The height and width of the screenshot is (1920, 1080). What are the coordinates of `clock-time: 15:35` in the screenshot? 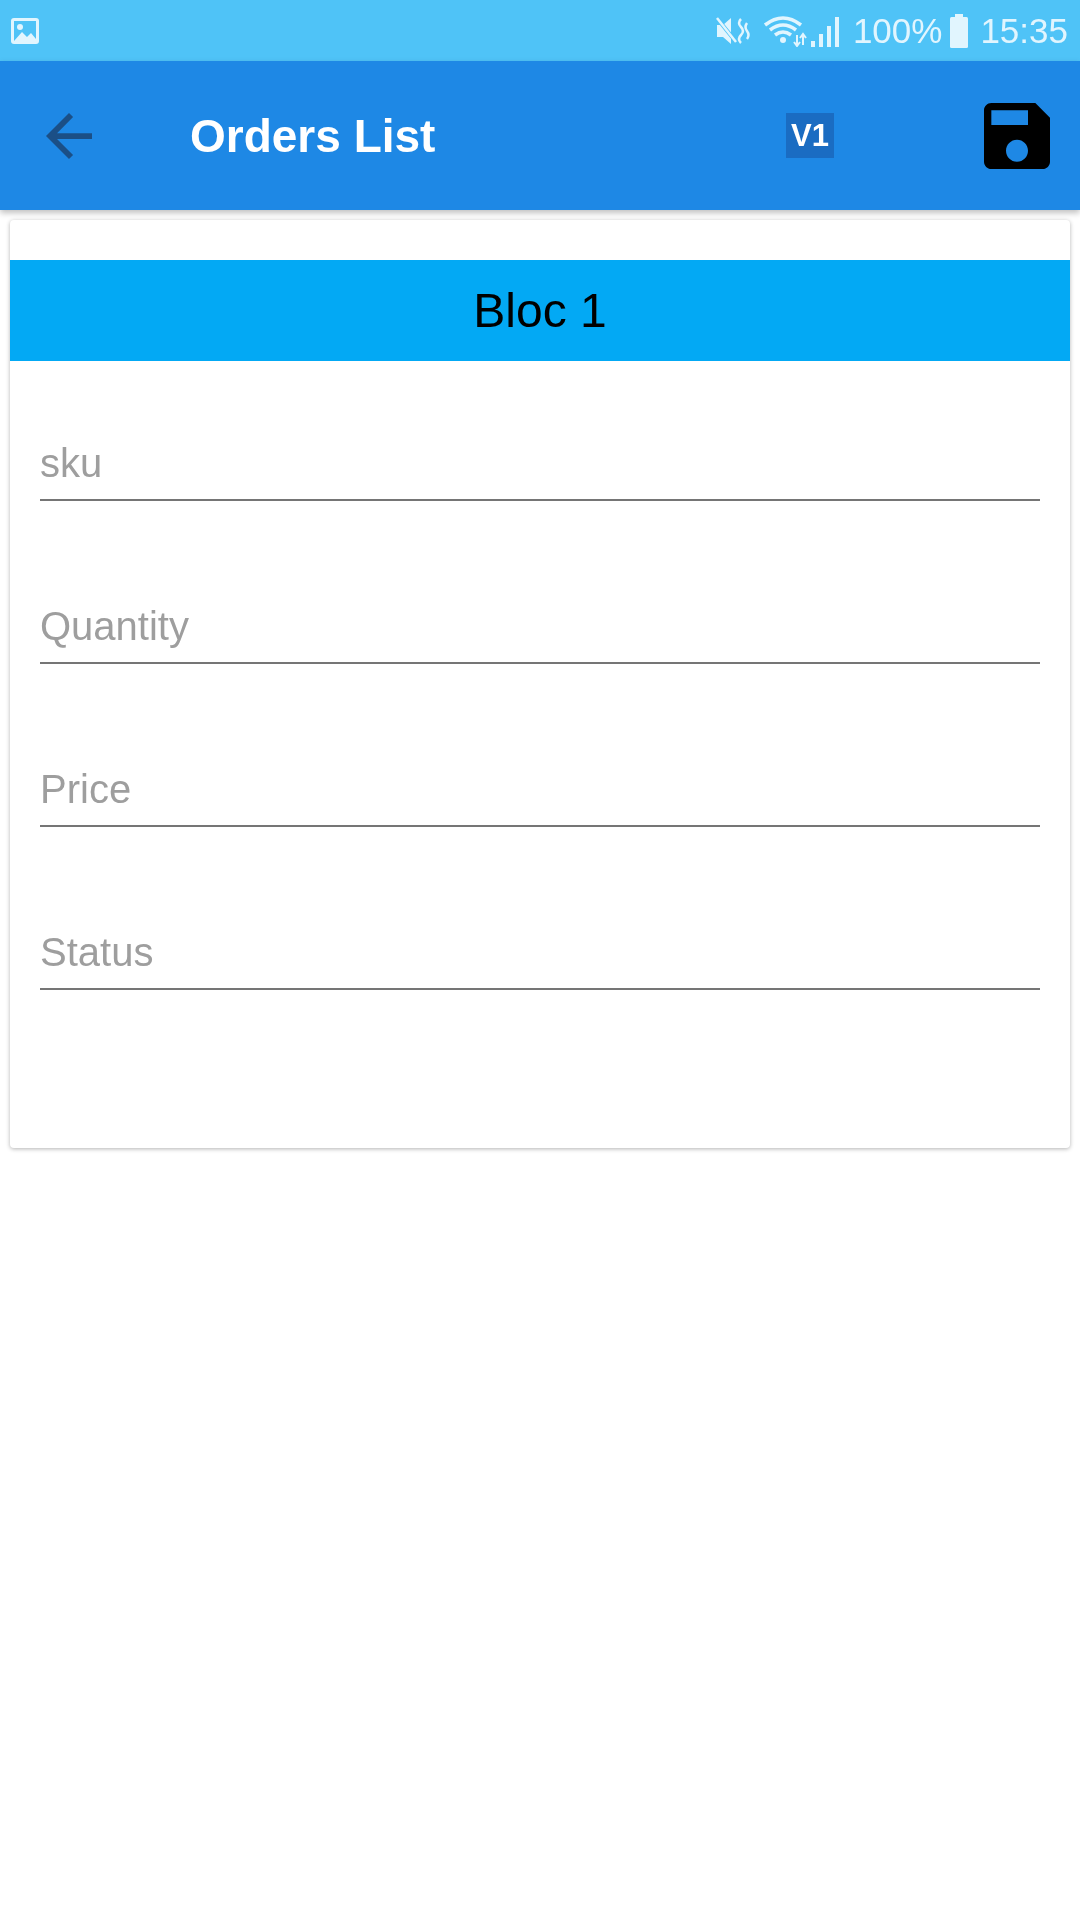 It's located at (1024, 30).